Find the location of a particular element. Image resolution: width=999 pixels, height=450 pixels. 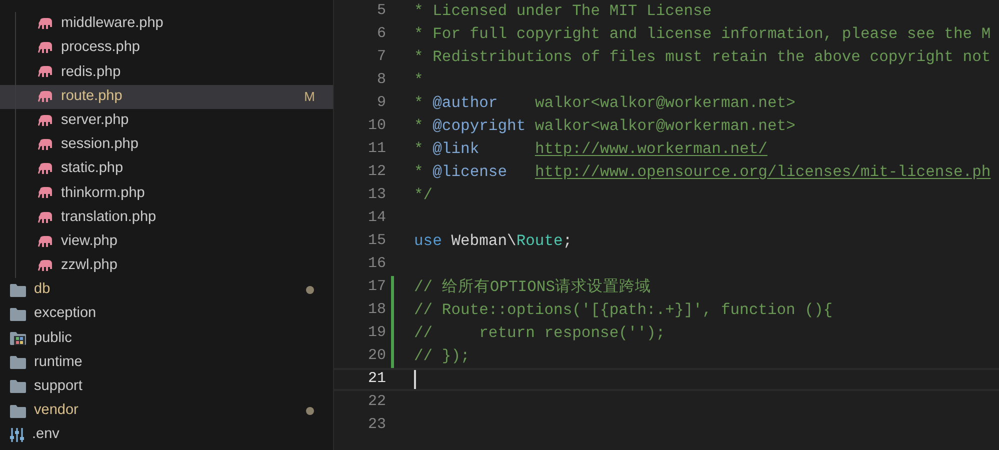

file-tree-item: thinkorm.php is located at coordinates (166, 193).